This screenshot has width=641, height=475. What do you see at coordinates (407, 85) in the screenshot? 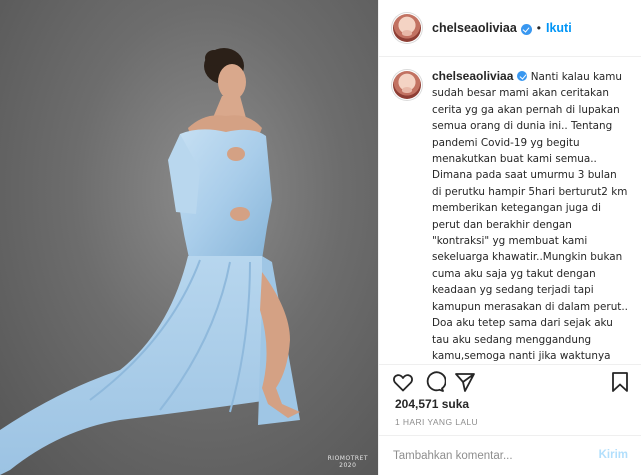
I see `caption-avatar` at bounding box center [407, 85].